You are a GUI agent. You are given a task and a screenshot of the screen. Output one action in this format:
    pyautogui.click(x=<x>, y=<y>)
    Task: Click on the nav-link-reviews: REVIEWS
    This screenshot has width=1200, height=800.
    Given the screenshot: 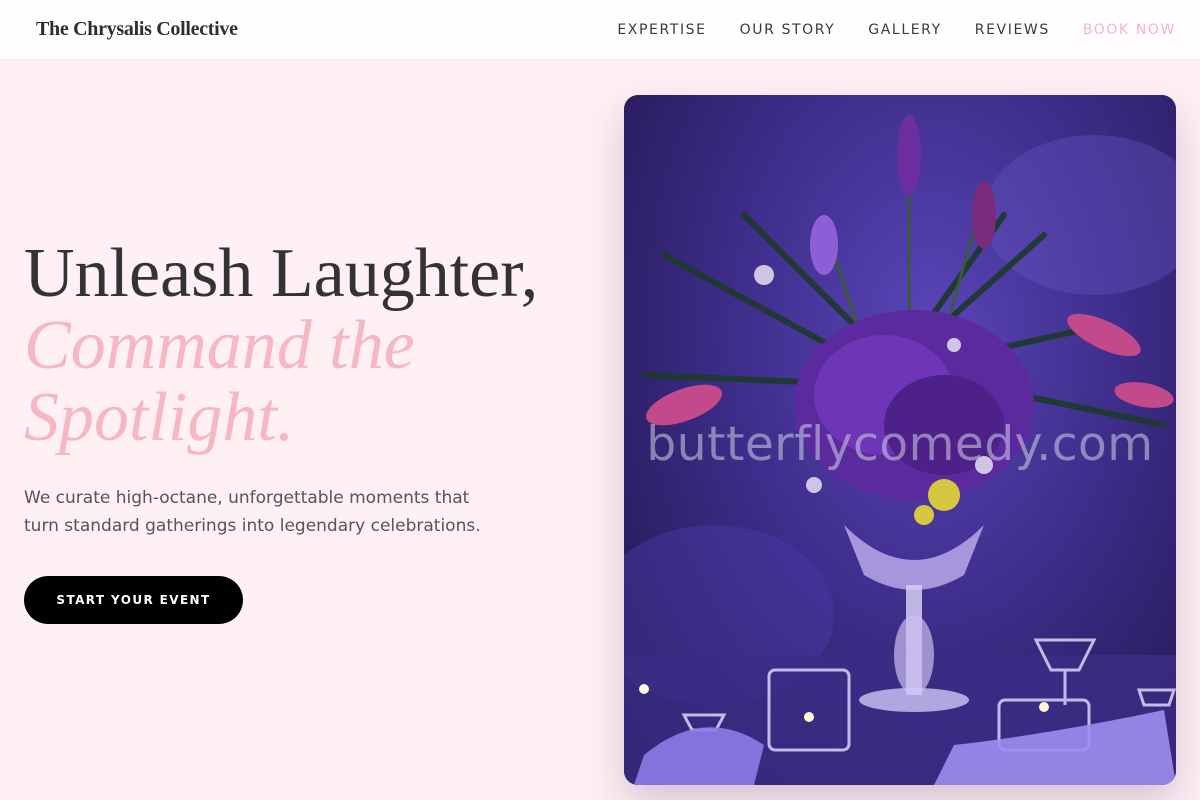 What is the action you would take?
    pyautogui.click(x=1012, y=30)
    